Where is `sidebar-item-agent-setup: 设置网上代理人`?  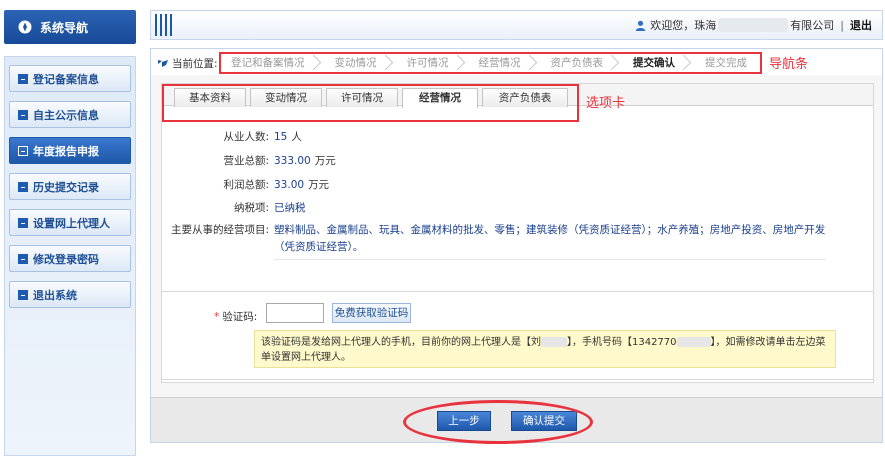
sidebar-item-agent-setup: 设置网上代理人 is located at coordinates (70, 222).